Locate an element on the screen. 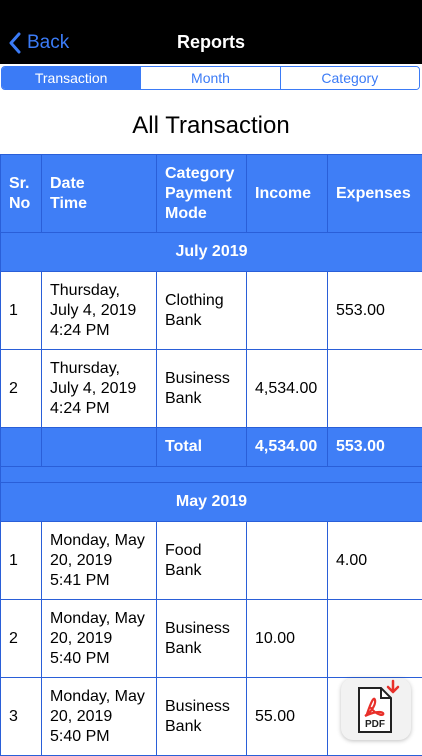 Image resolution: width=422 pixels, height=756 pixels. month-label: July 2019 is located at coordinates (211, 252).